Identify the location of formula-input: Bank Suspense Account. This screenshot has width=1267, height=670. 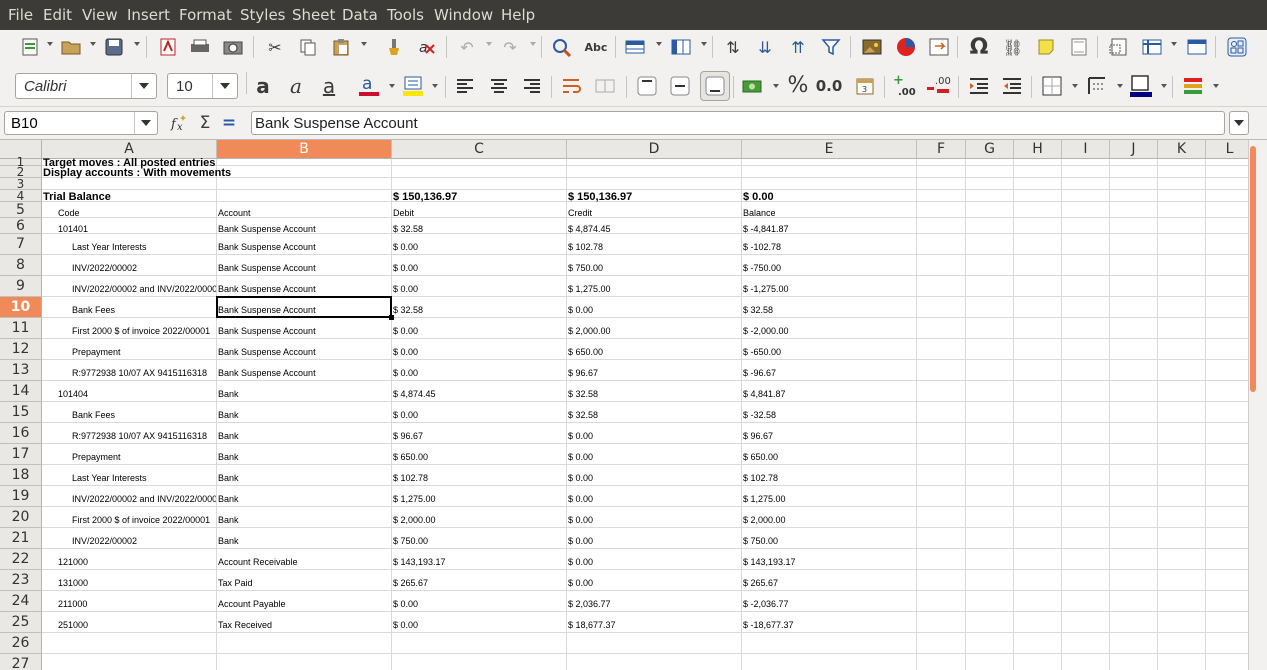
(738, 123).